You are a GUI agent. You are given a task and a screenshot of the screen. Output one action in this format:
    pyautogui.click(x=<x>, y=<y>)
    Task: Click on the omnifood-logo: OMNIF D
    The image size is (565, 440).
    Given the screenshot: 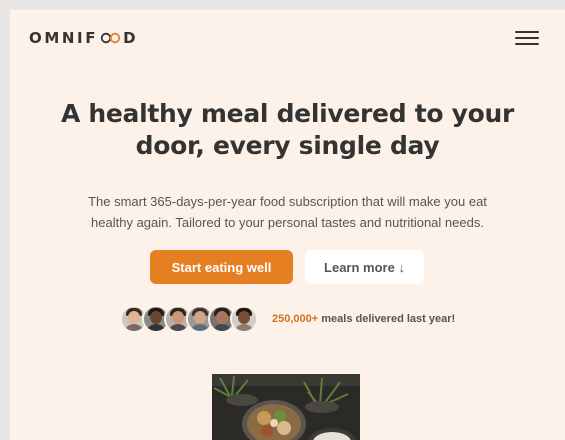 What is the action you would take?
    pyautogui.click(x=83, y=38)
    